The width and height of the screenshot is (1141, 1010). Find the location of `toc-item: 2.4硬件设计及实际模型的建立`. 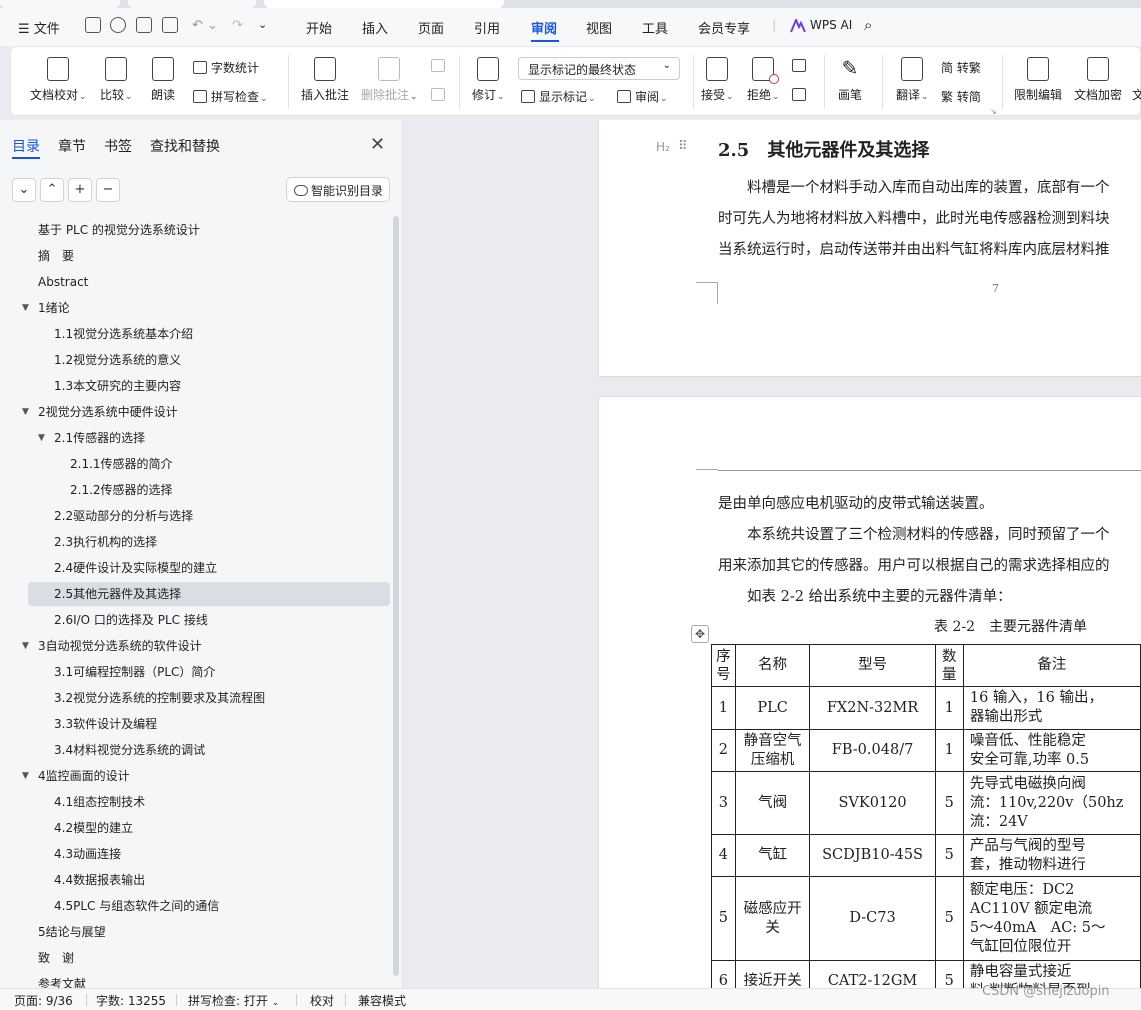

toc-item: 2.4硬件设计及实际模型的建立 is located at coordinates (209, 568).